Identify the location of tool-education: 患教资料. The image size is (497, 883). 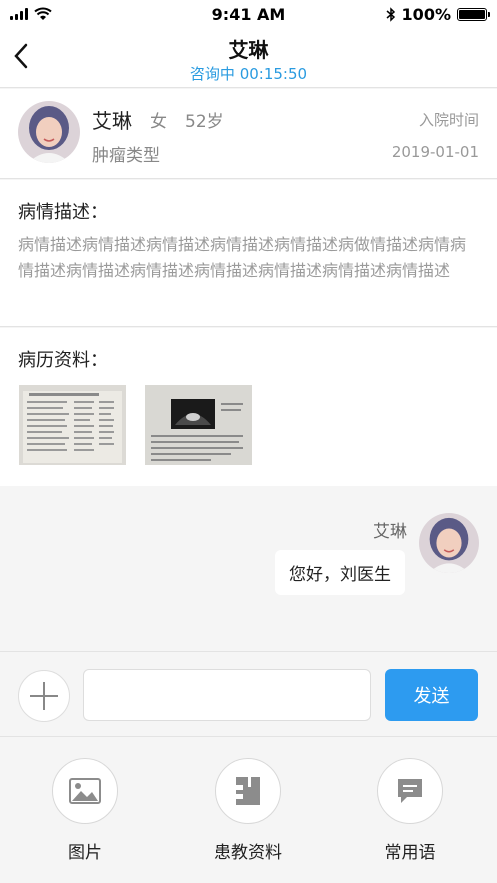
(248, 810).